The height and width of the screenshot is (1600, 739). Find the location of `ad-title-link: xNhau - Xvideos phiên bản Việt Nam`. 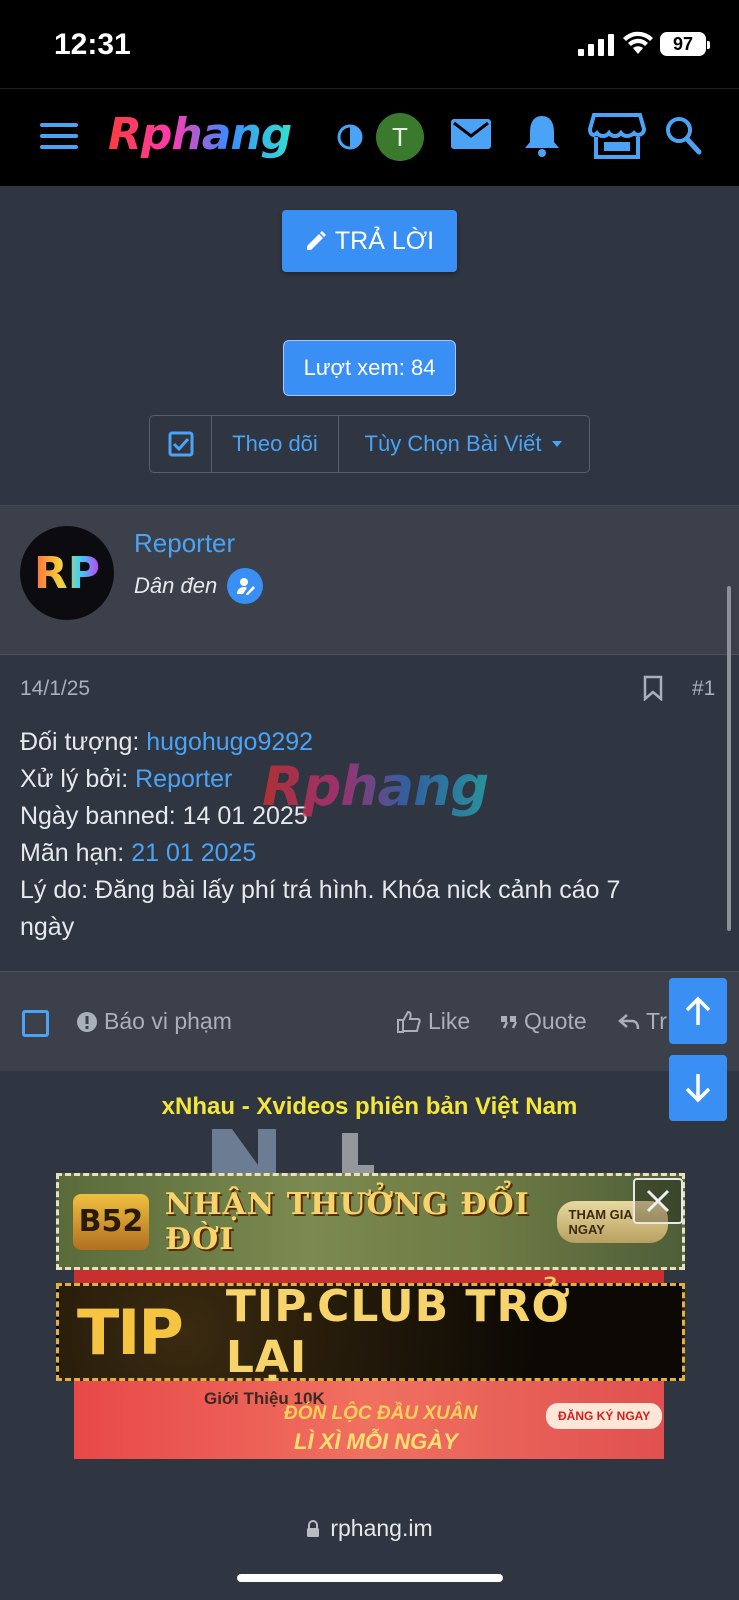

ad-title-link: xNhau - Xvideos phiên bản Việt Nam is located at coordinates (369, 1107).